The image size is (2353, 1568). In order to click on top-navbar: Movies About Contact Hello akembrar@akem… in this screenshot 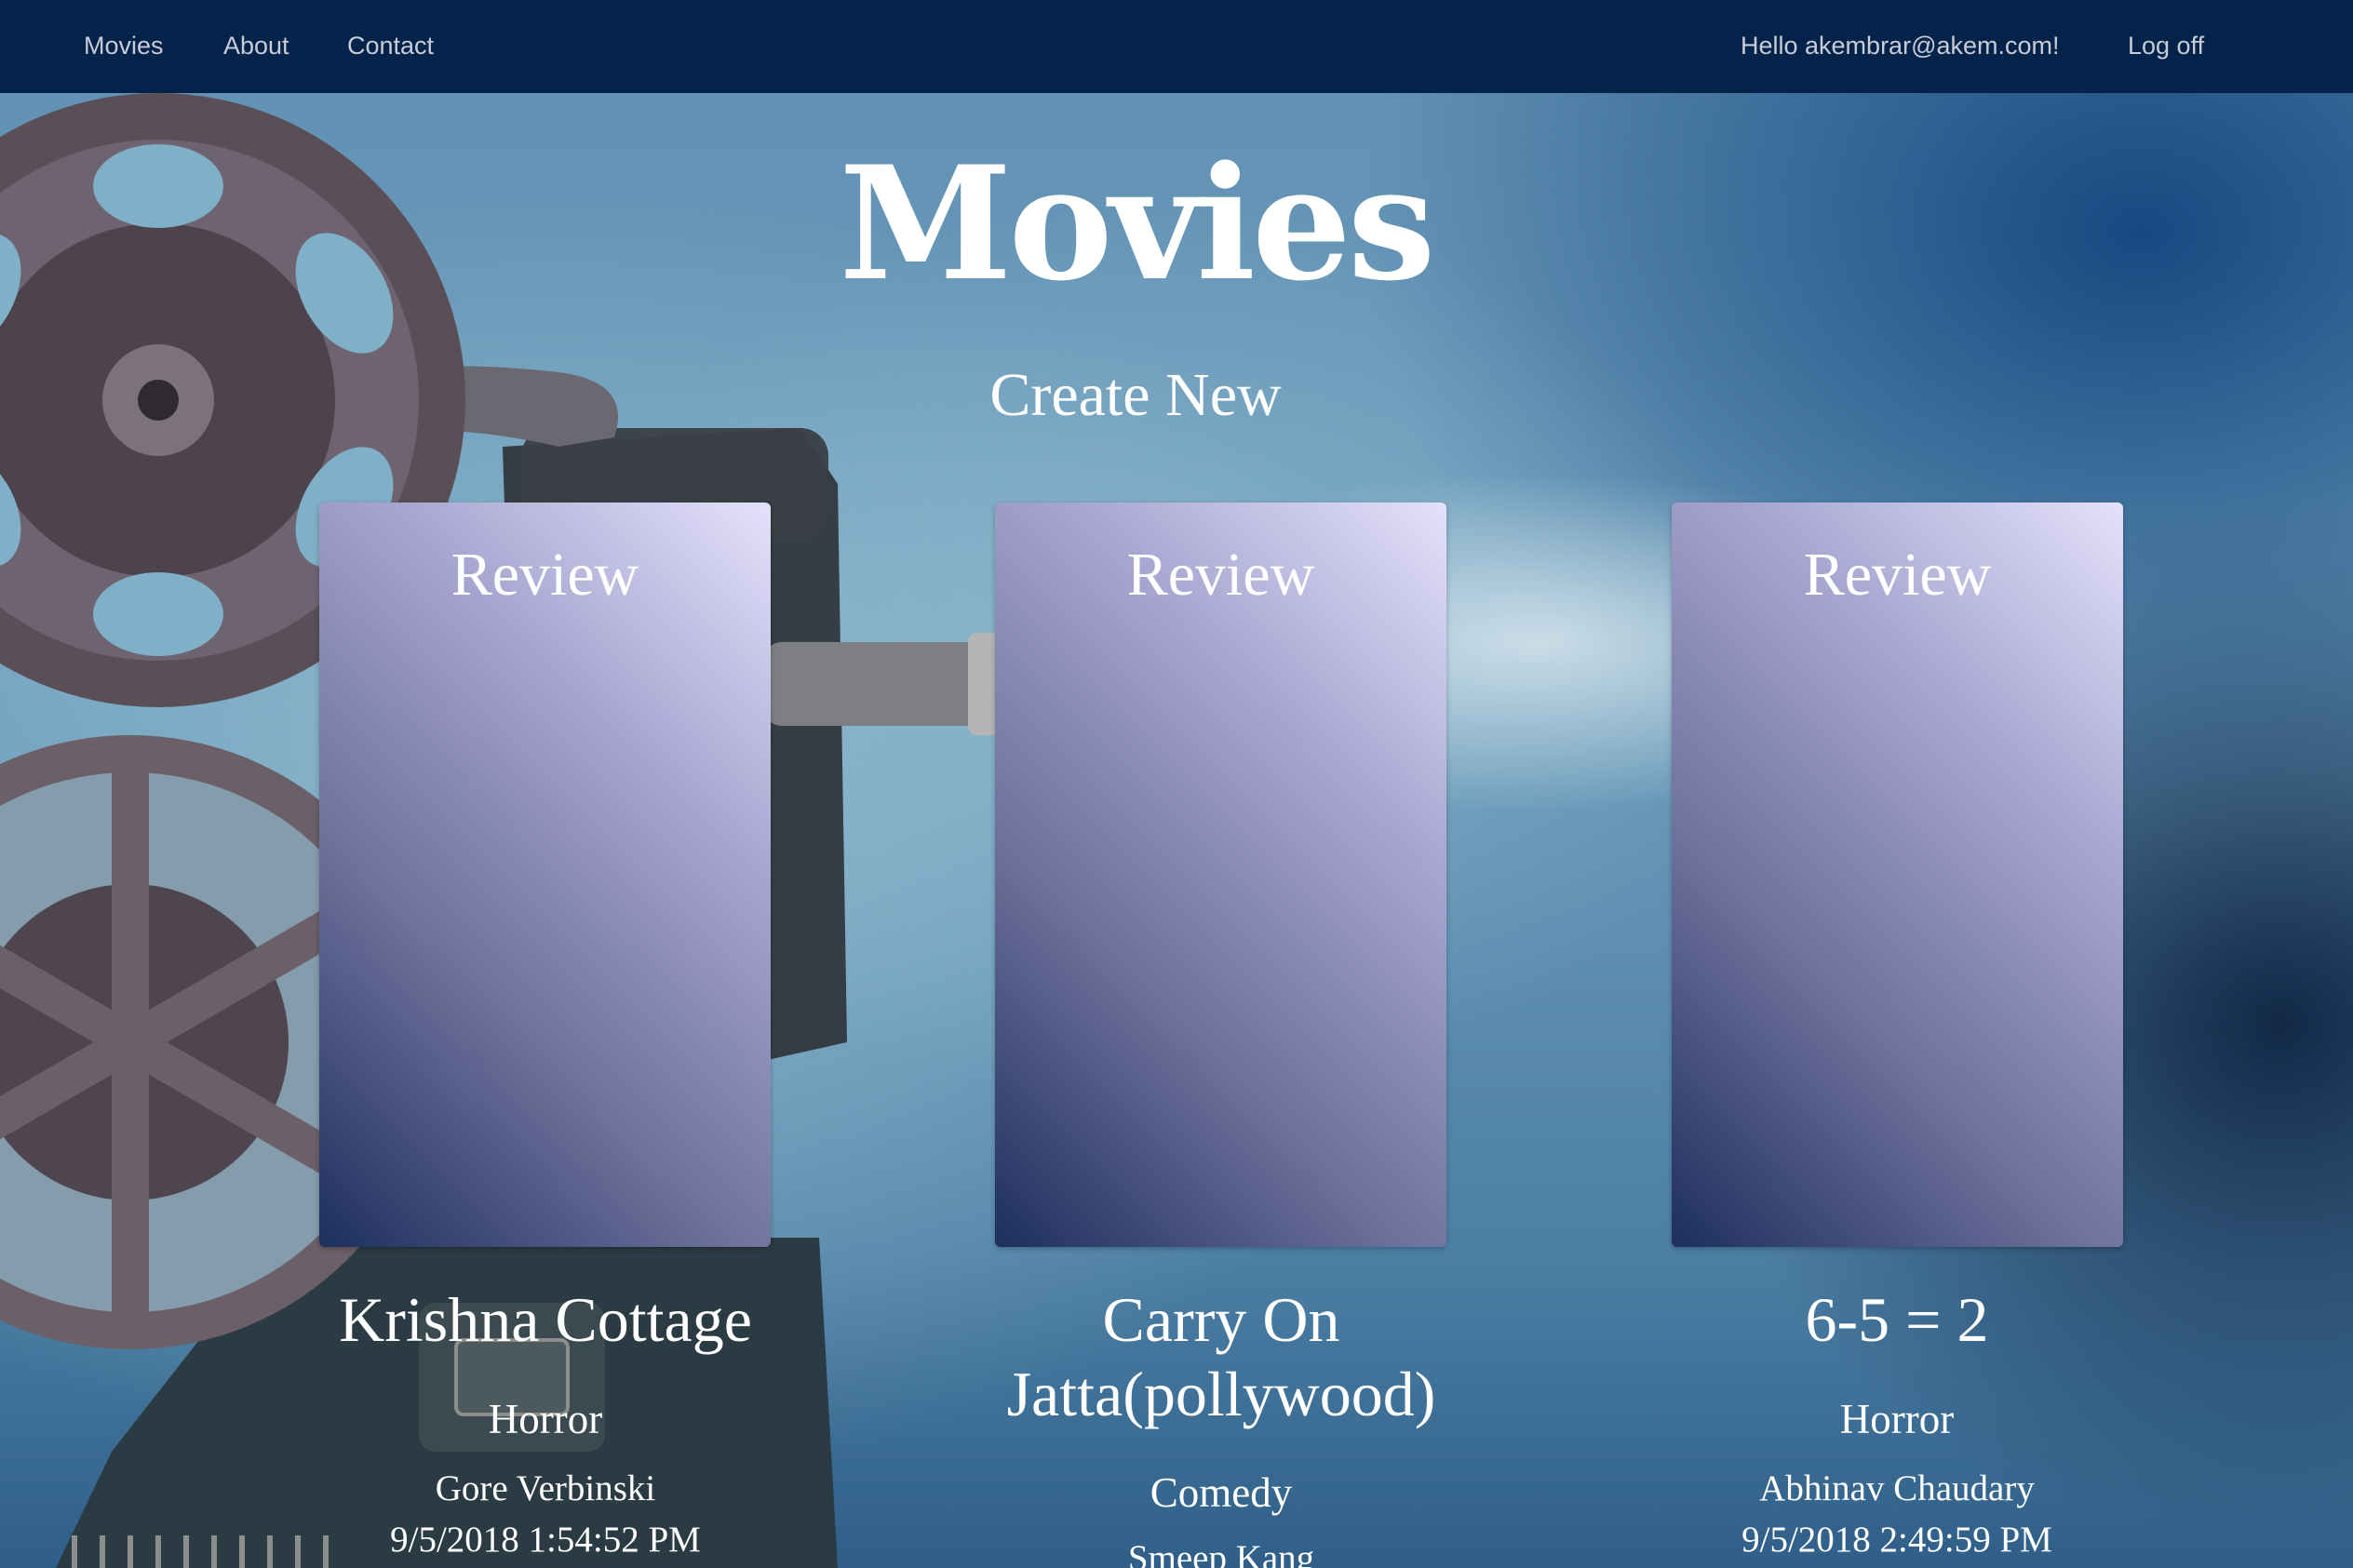, I will do `click(1176, 46)`.